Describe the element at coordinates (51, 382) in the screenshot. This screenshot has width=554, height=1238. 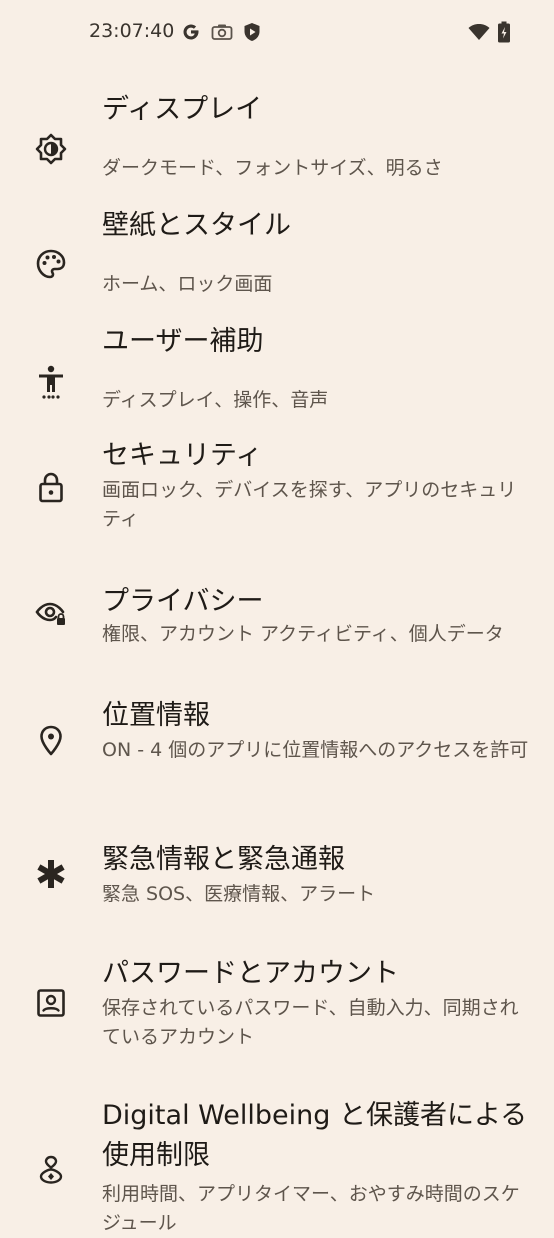
I see `accessibility-icon` at that location.